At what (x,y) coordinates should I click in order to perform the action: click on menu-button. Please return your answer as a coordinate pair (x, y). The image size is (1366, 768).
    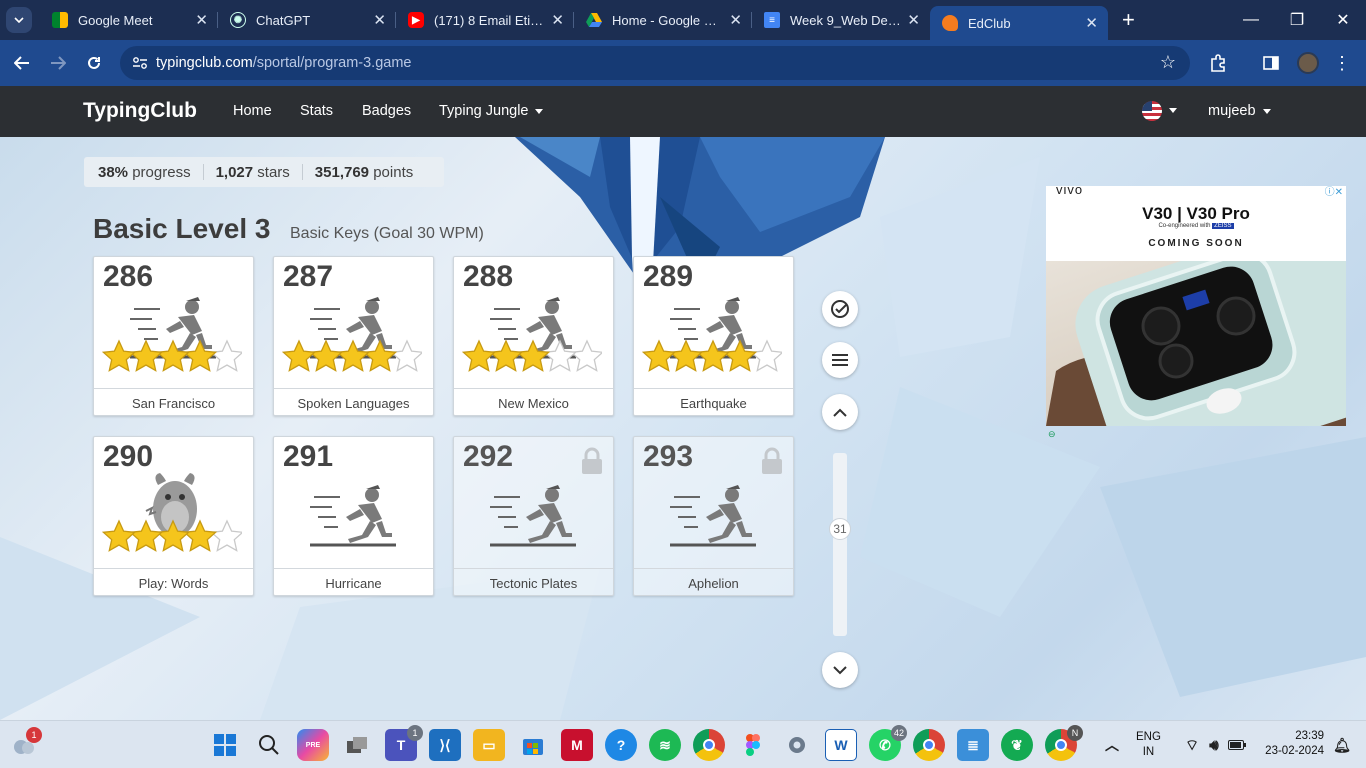
    Looking at the image, I should click on (840, 360).